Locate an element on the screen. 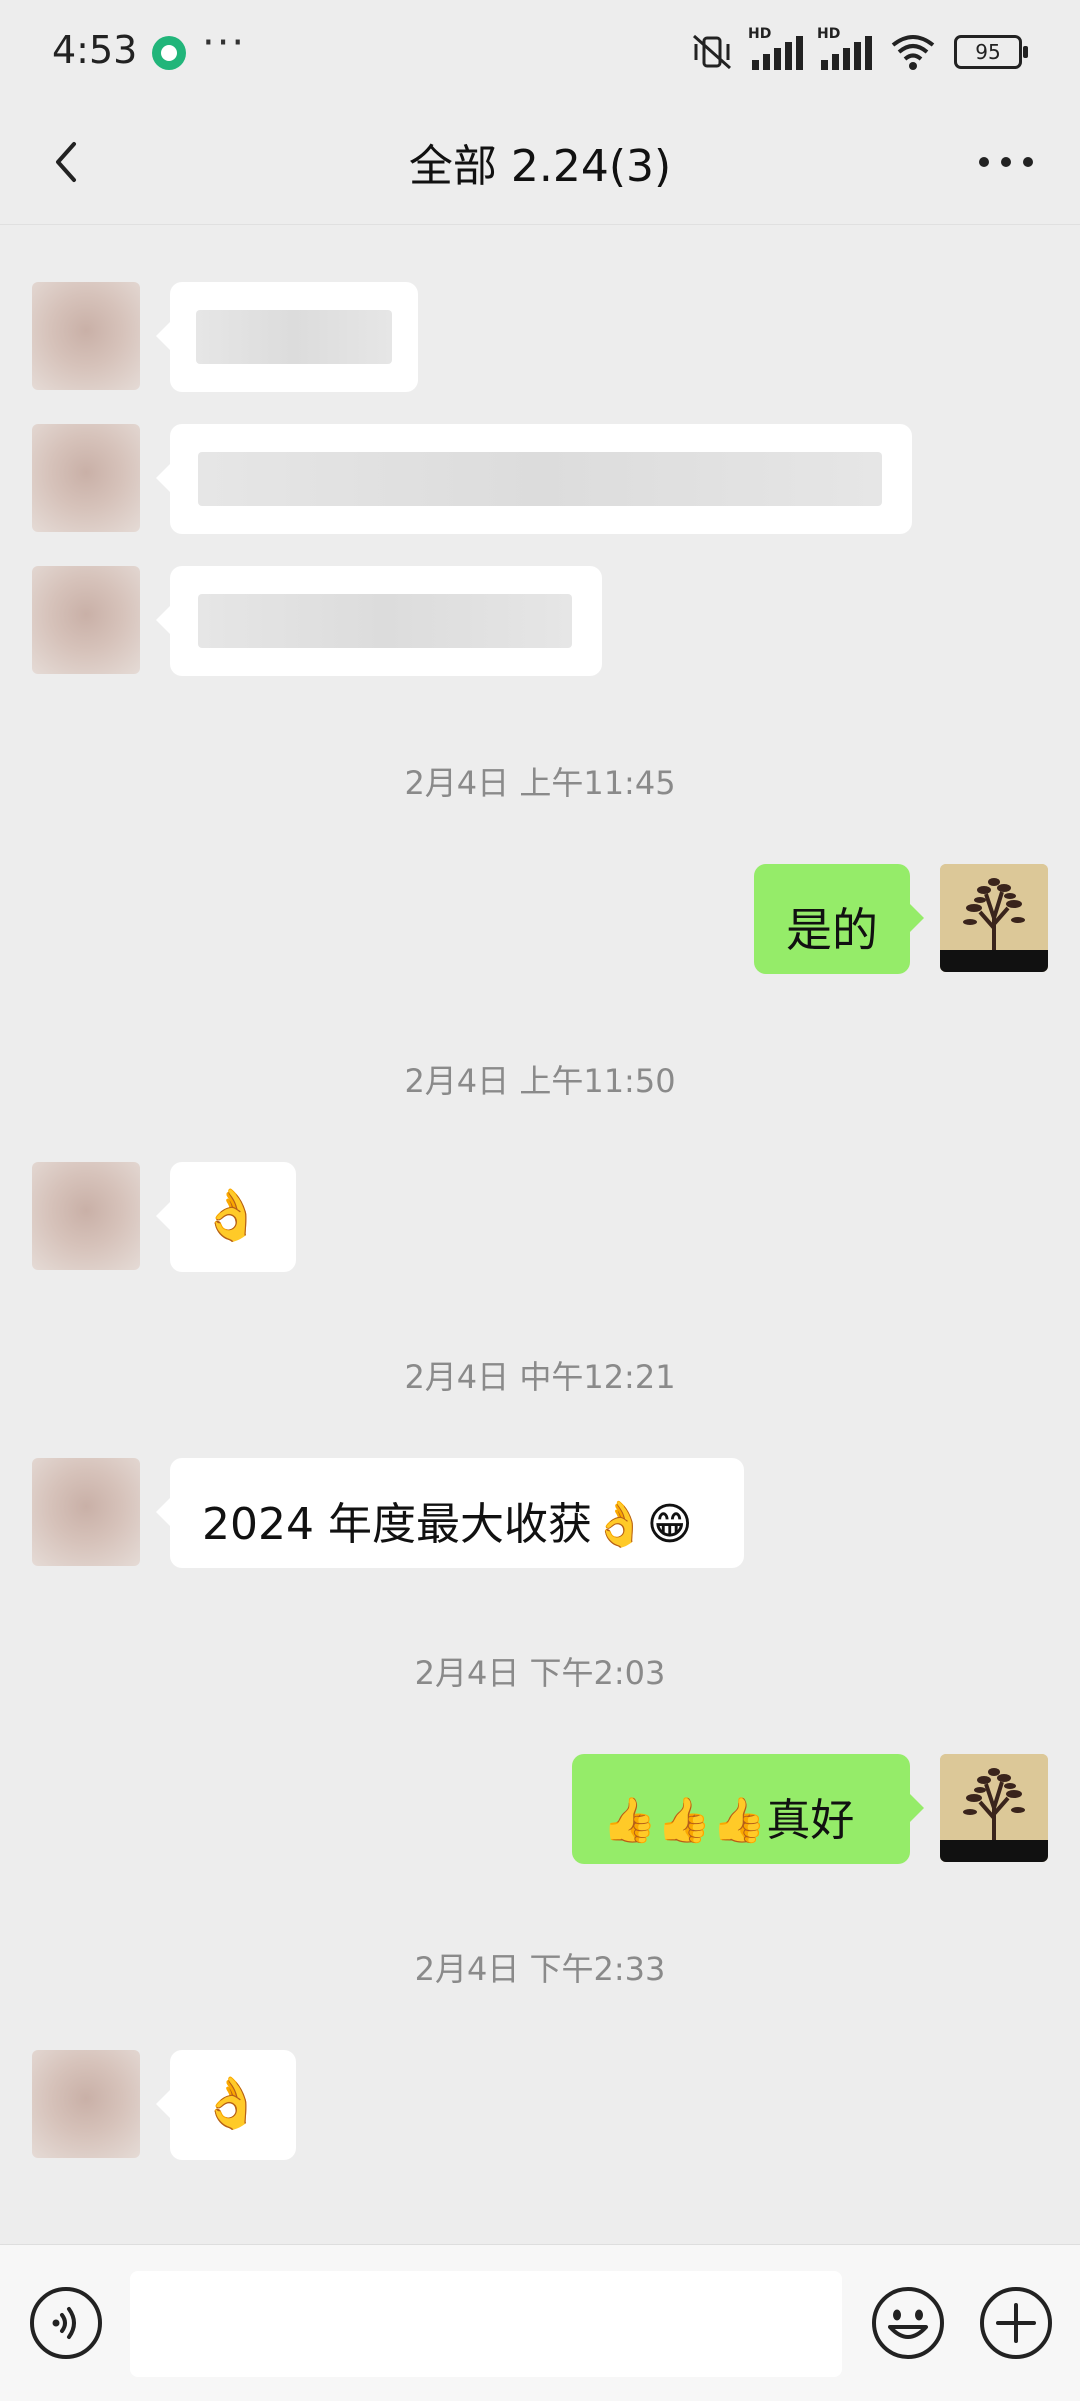 The image size is (1080, 2401). composer-bar is located at coordinates (540, 2322).